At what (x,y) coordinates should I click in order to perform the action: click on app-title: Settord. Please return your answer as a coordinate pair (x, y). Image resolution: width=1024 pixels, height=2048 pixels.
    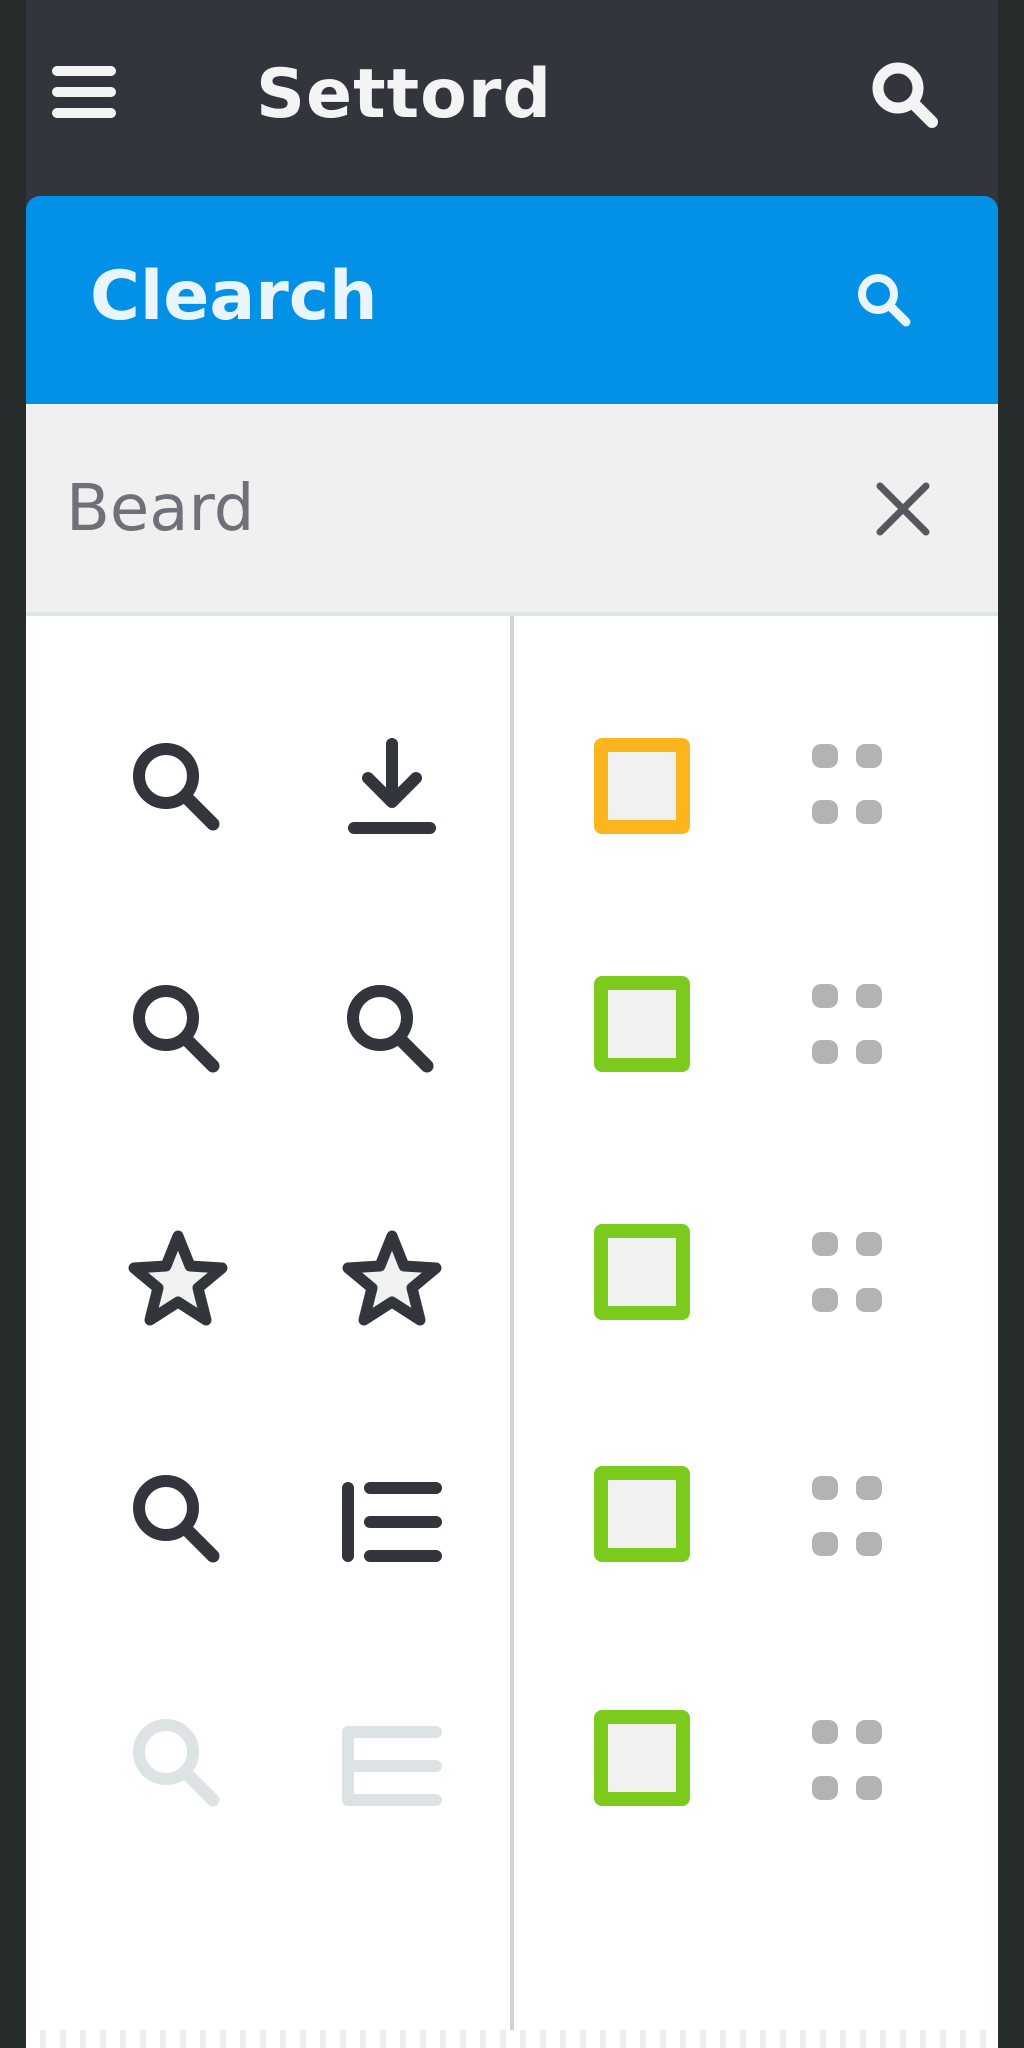
    Looking at the image, I should click on (404, 94).